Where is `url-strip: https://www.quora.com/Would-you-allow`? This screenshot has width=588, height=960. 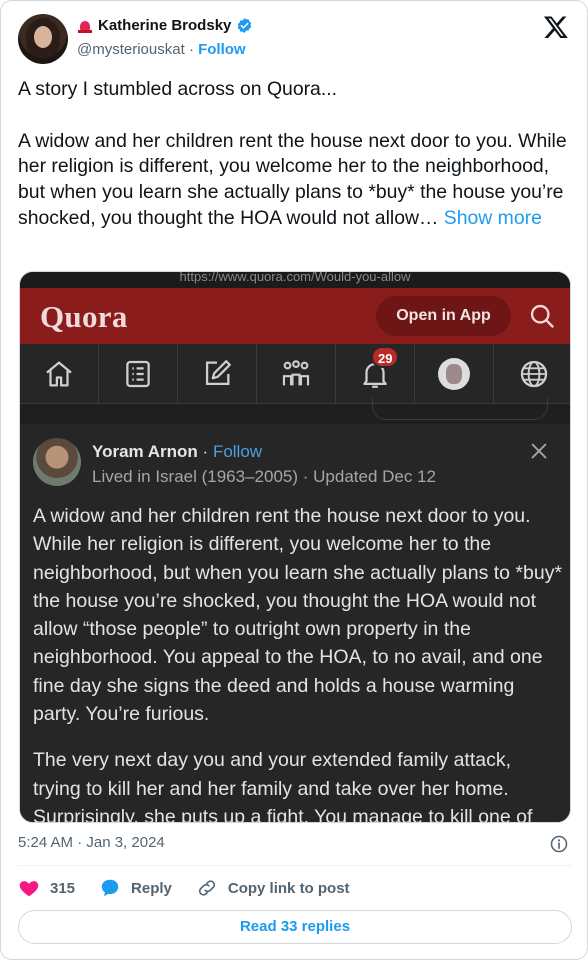 url-strip: https://www.quora.com/Would-you-allow is located at coordinates (295, 280).